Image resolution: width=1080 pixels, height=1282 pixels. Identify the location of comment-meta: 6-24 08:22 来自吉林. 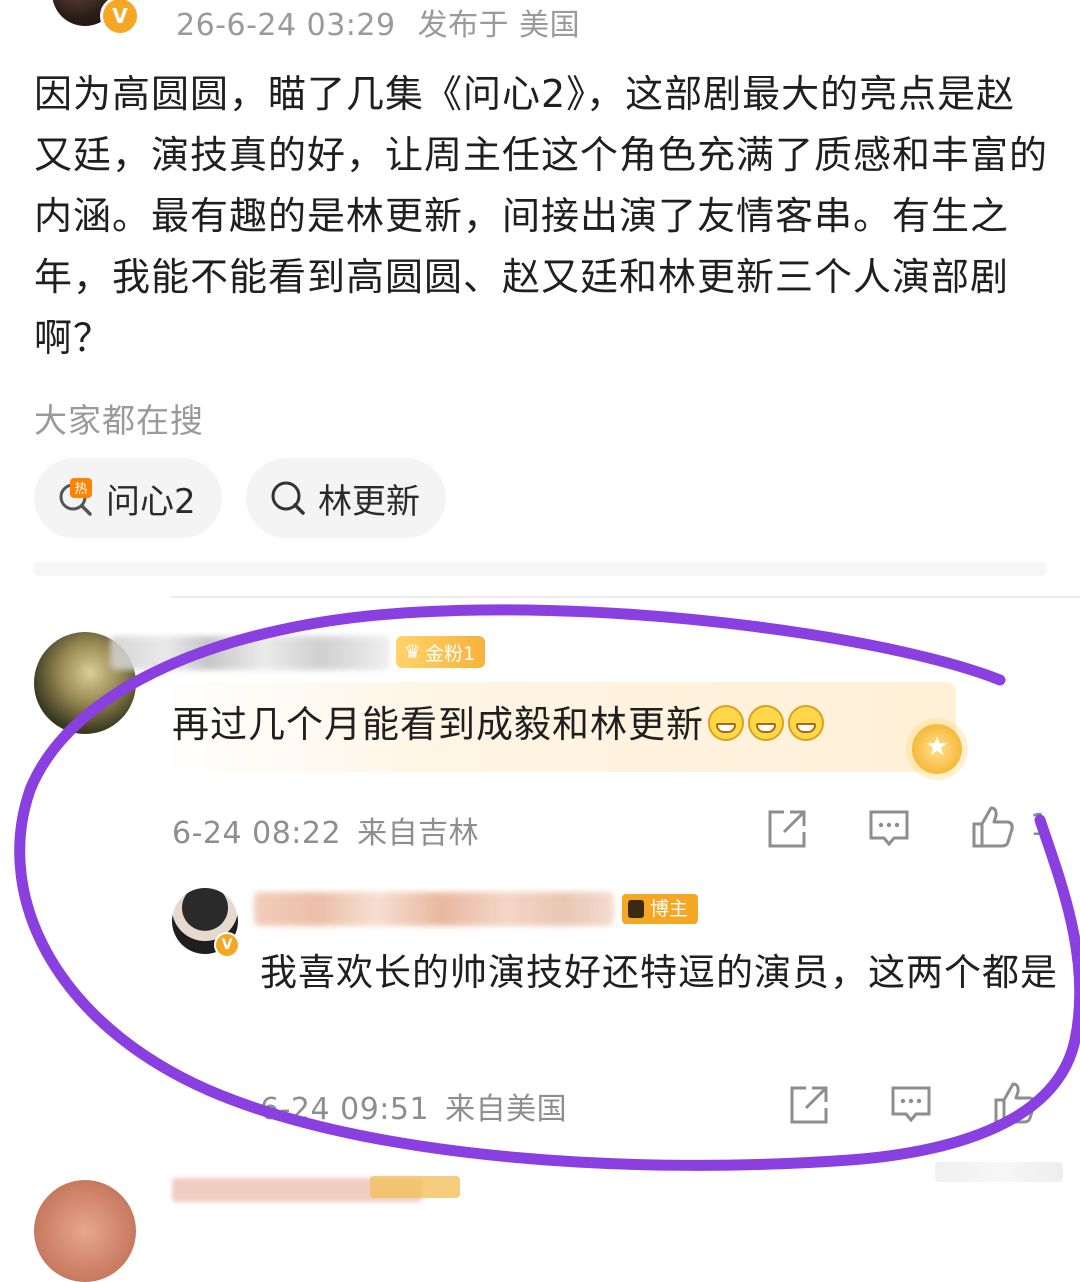
(333, 830).